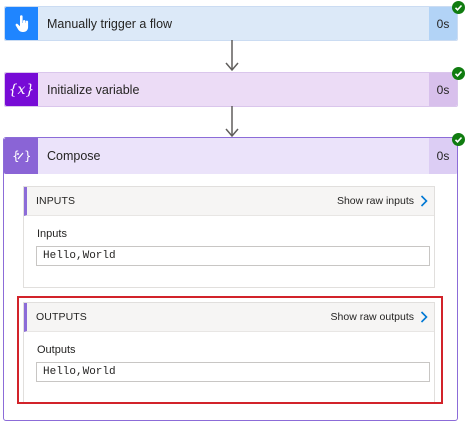 Image resolution: width=474 pixels, height=426 pixels. What do you see at coordinates (233, 256) in the screenshot?
I see `inputs-value-field: Hello,World` at bounding box center [233, 256].